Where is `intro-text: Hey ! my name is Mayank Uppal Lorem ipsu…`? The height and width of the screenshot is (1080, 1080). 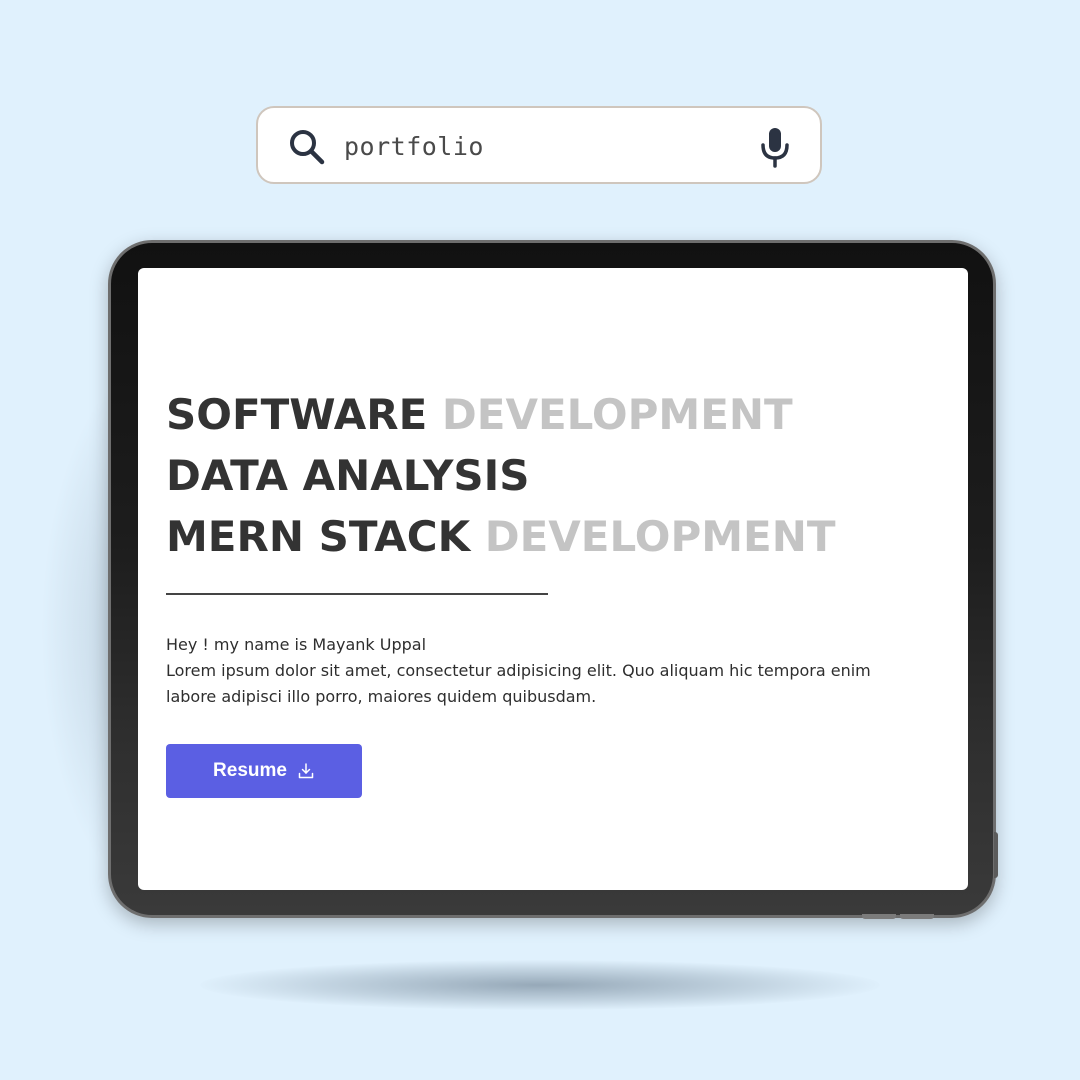 intro-text: Hey ! my name is Mayank Uppal Lorem ipsu… is located at coordinates (546, 671).